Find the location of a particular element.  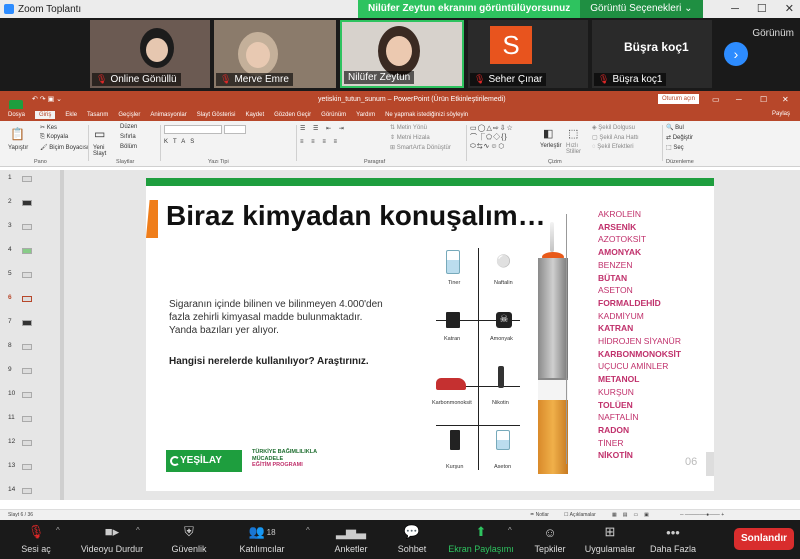

select-button: ⬚ Seç is located at coordinates (675, 147).